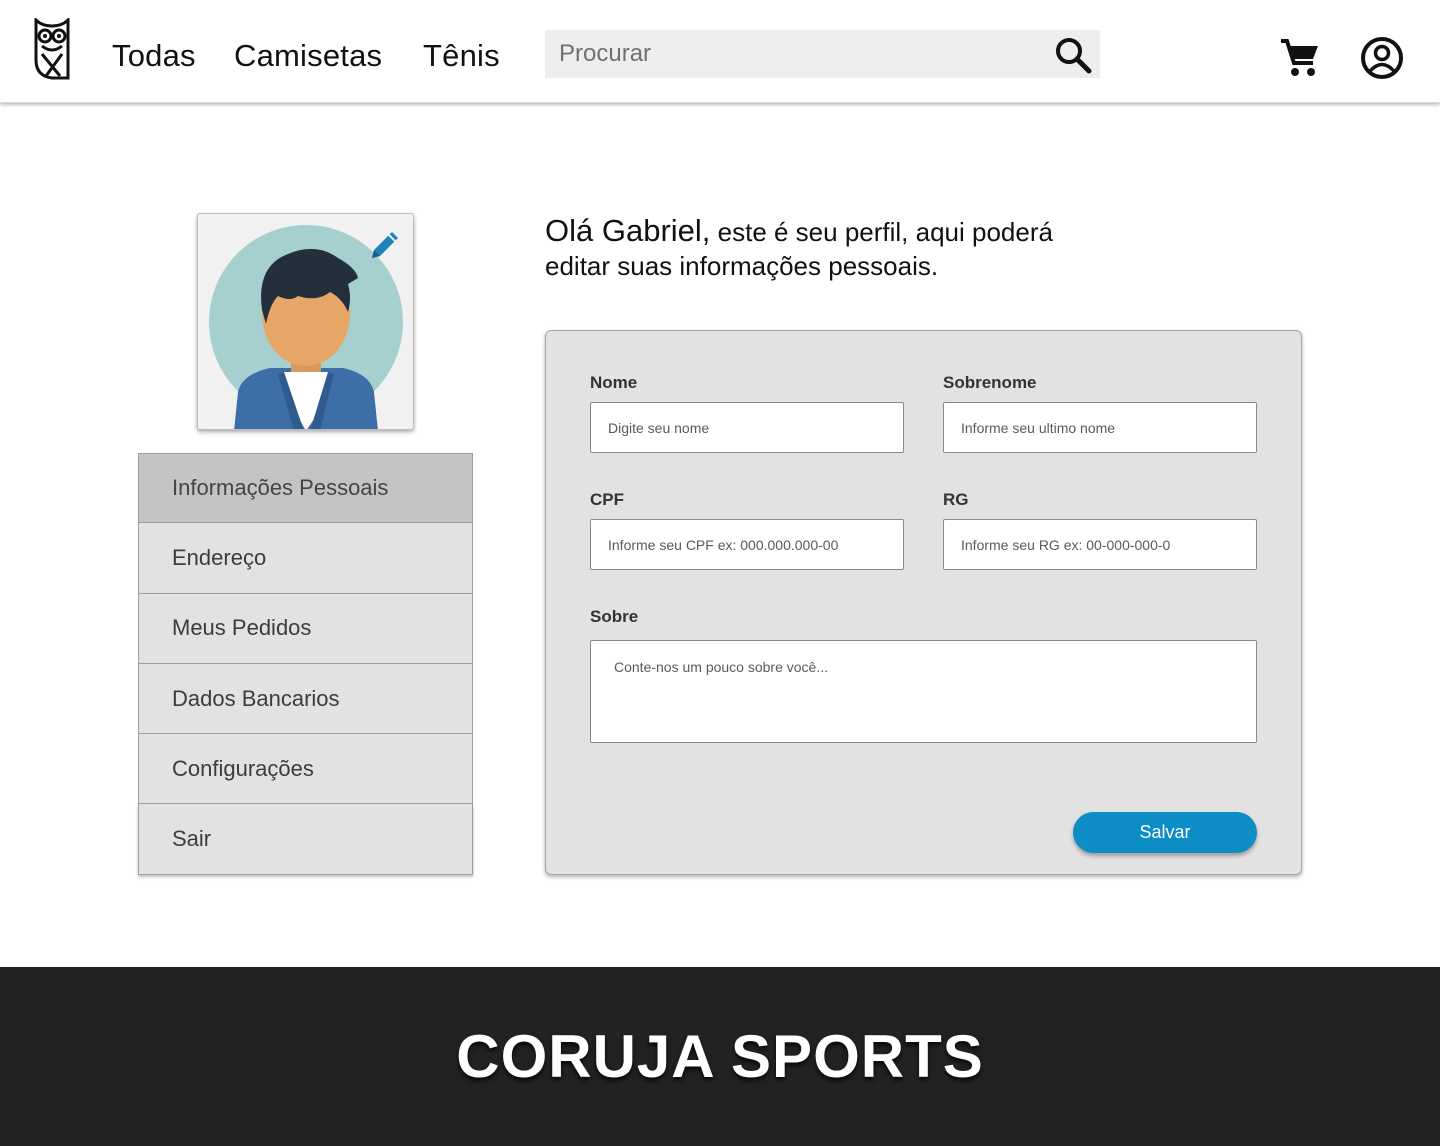  Describe the element at coordinates (1073, 55) in the screenshot. I see `search-icon` at that location.